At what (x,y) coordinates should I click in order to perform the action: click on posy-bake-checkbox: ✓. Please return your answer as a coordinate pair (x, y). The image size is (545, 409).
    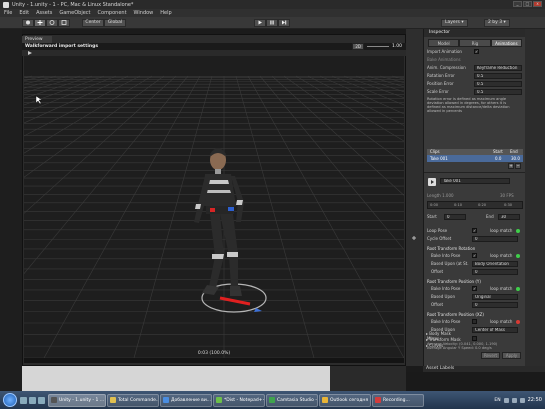
    Looking at the image, I should click on (474, 288).